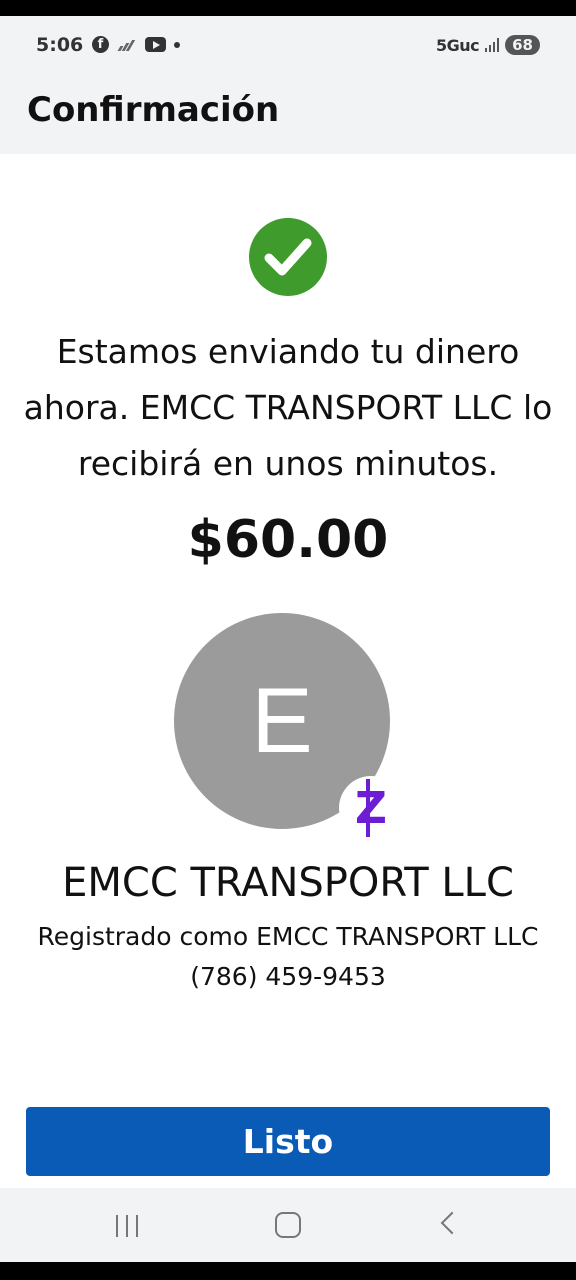 The image size is (576, 1280). Describe the element at coordinates (155, 44) in the screenshot. I see `youtube-icon` at that location.